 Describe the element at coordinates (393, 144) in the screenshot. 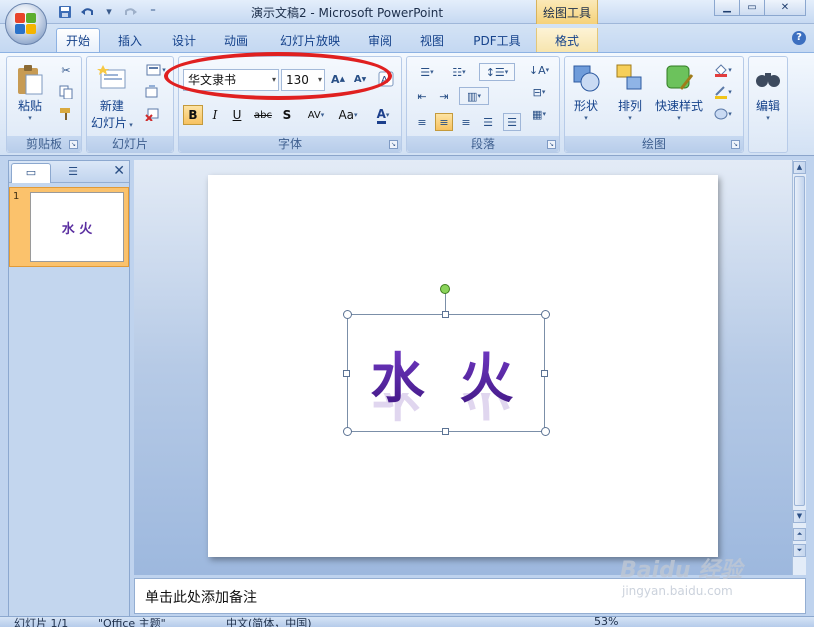

I see `font-launcher-icon: ↘` at that location.